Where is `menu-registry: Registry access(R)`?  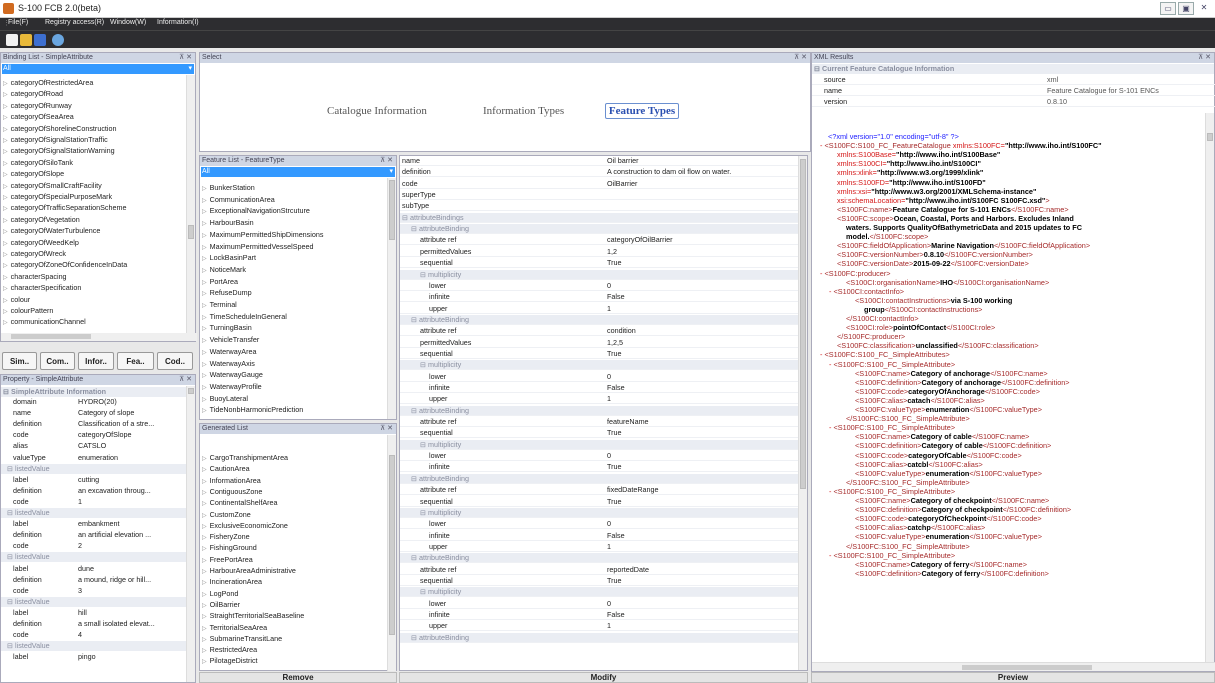 menu-registry: Registry access(R) is located at coordinates (74, 22).